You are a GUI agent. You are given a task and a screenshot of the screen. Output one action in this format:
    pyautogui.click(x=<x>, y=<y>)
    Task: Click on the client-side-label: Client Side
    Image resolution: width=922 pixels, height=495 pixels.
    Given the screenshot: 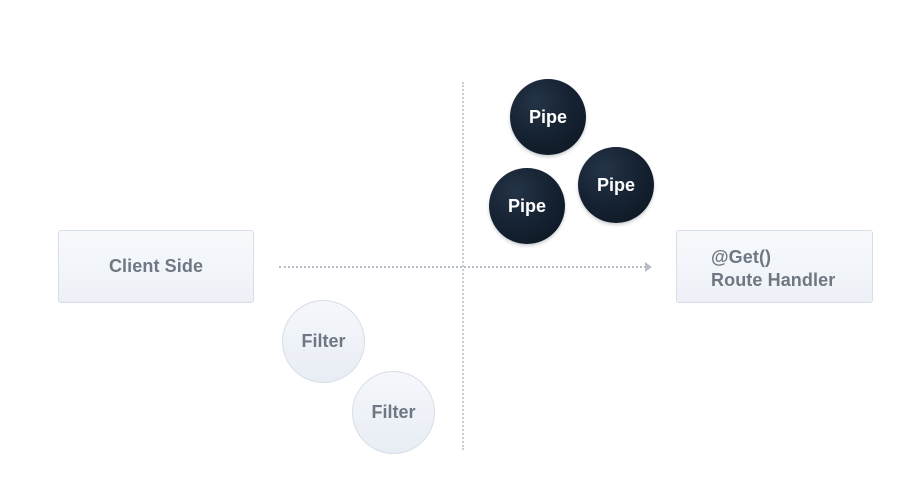 What is the action you would take?
    pyautogui.click(x=156, y=266)
    